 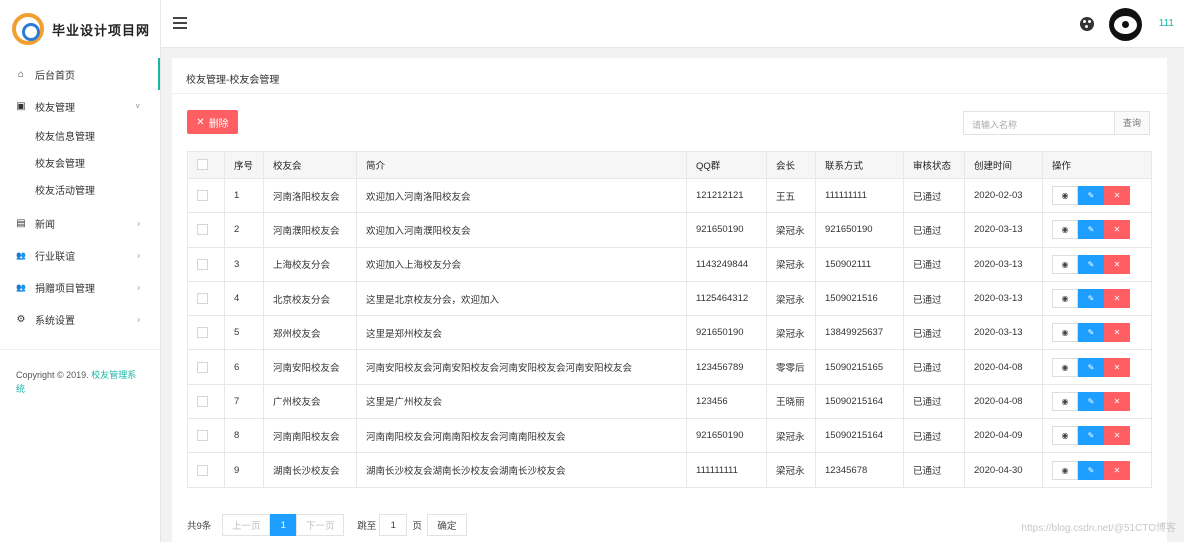 I want to click on association-name-cell: 北京校友分会, so click(x=310, y=298).